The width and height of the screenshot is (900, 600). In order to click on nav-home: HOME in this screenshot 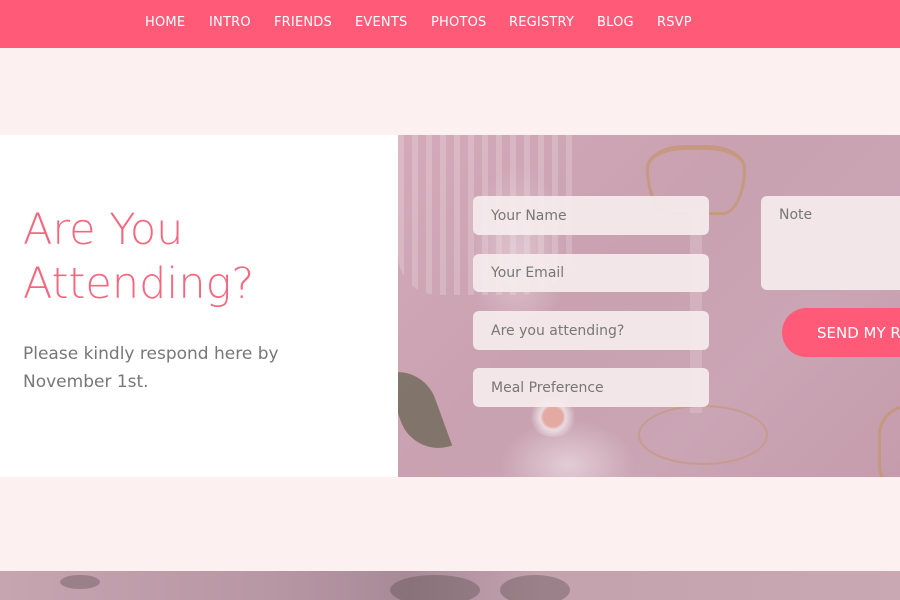, I will do `click(165, 22)`.